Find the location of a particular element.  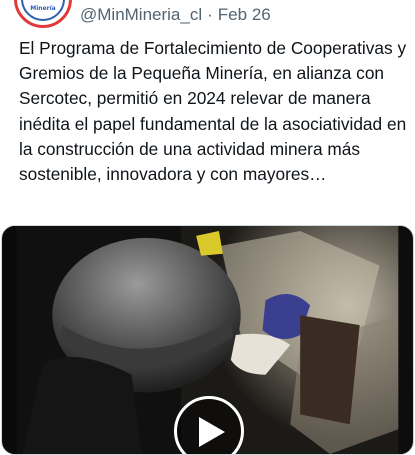

tweet-date: Feb 26 is located at coordinates (244, 14).